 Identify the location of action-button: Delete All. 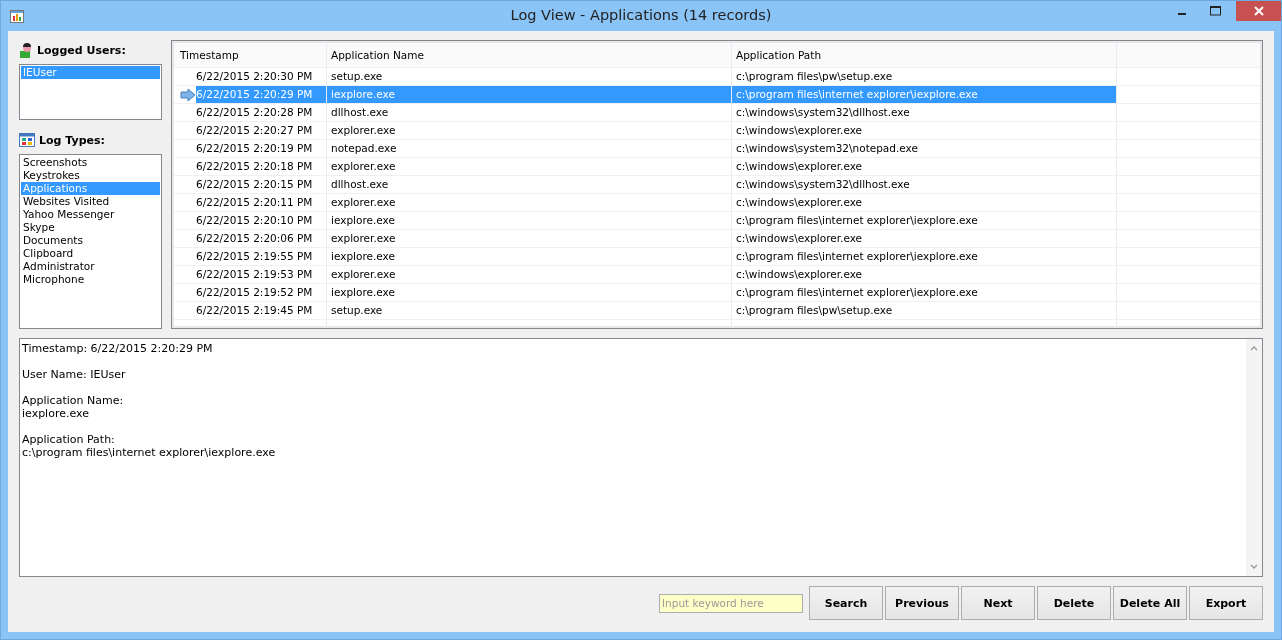
(1150, 603).